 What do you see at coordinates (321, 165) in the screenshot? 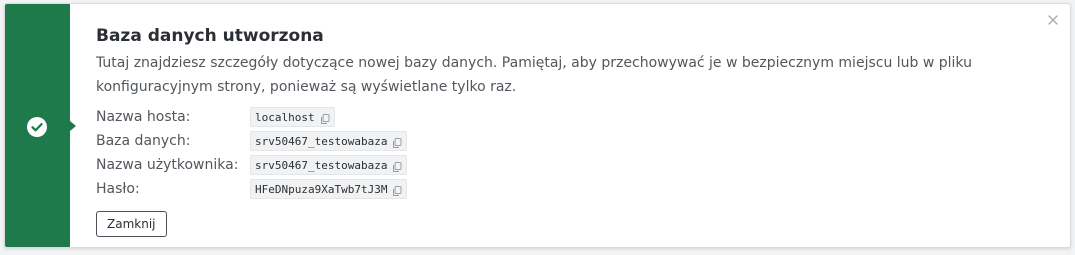
I see `username-value: srv50467_testowabaza` at bounding box center [321, 165].